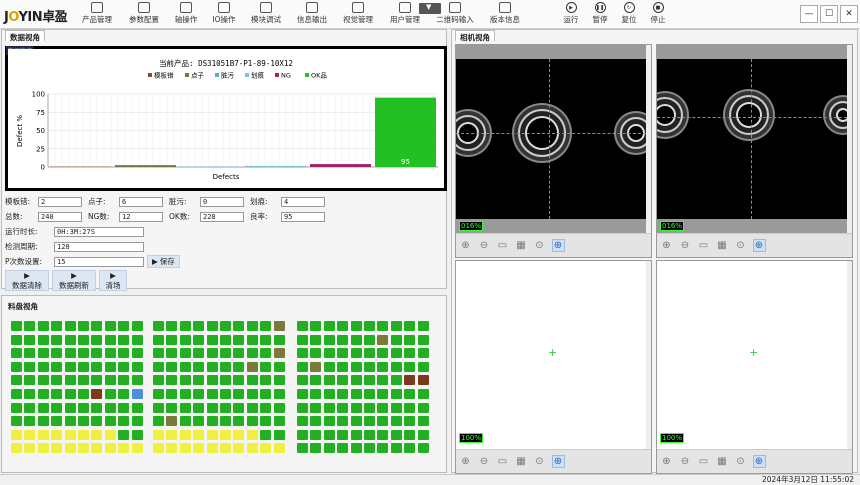 The image size is (860, 485). I want to click on total-field: 240, so click(60, 217).